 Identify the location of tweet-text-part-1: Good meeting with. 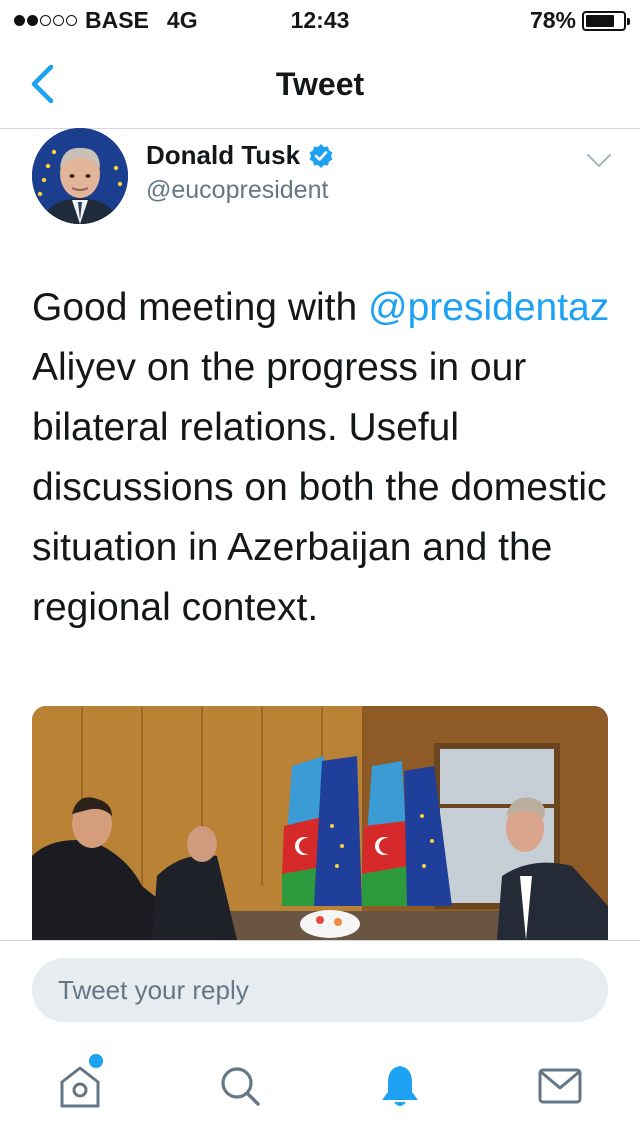
(200, 307).